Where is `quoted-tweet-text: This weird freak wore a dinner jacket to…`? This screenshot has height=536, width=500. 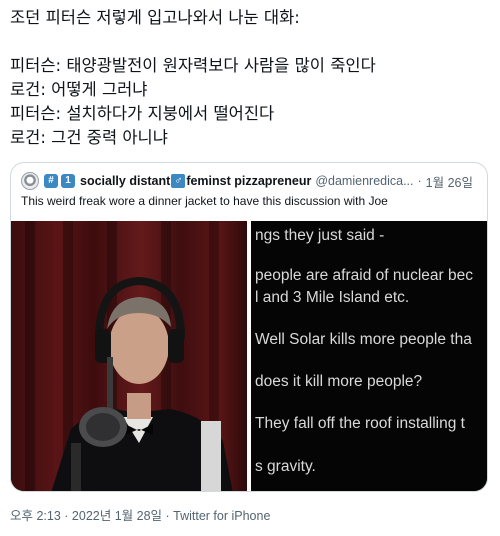
quoted-tweet-text: This weird freak wore a dinner jacket to… is located at coordinates (204, 201).